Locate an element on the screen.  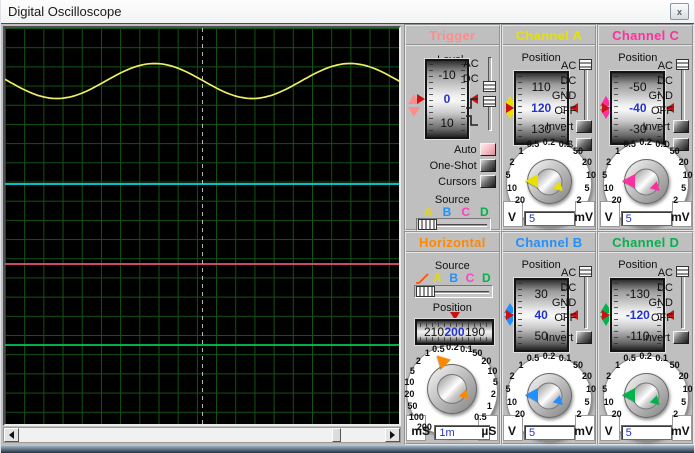
source-d-label: D is located at coordinates (484, 212).